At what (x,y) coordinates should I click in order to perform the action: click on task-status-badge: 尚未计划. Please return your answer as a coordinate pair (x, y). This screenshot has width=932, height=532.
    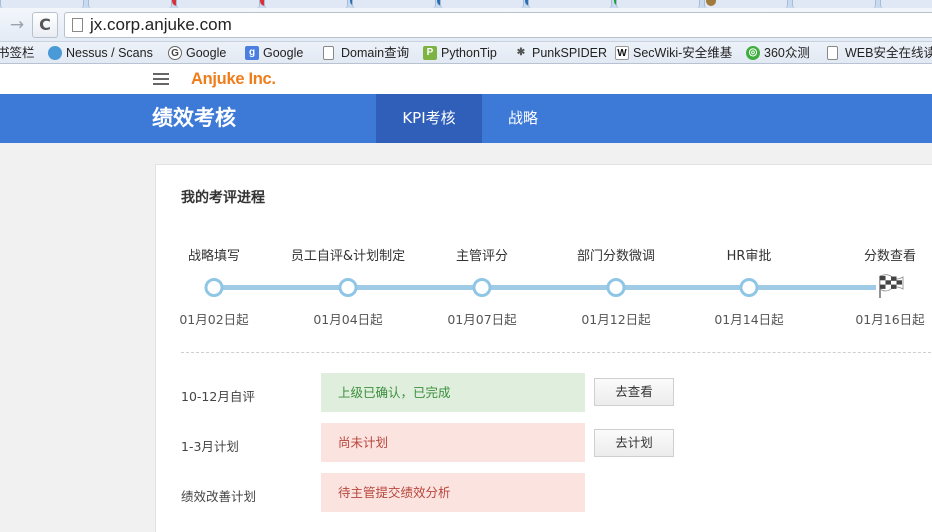
    Looking at the image, I should click on (453, 442).